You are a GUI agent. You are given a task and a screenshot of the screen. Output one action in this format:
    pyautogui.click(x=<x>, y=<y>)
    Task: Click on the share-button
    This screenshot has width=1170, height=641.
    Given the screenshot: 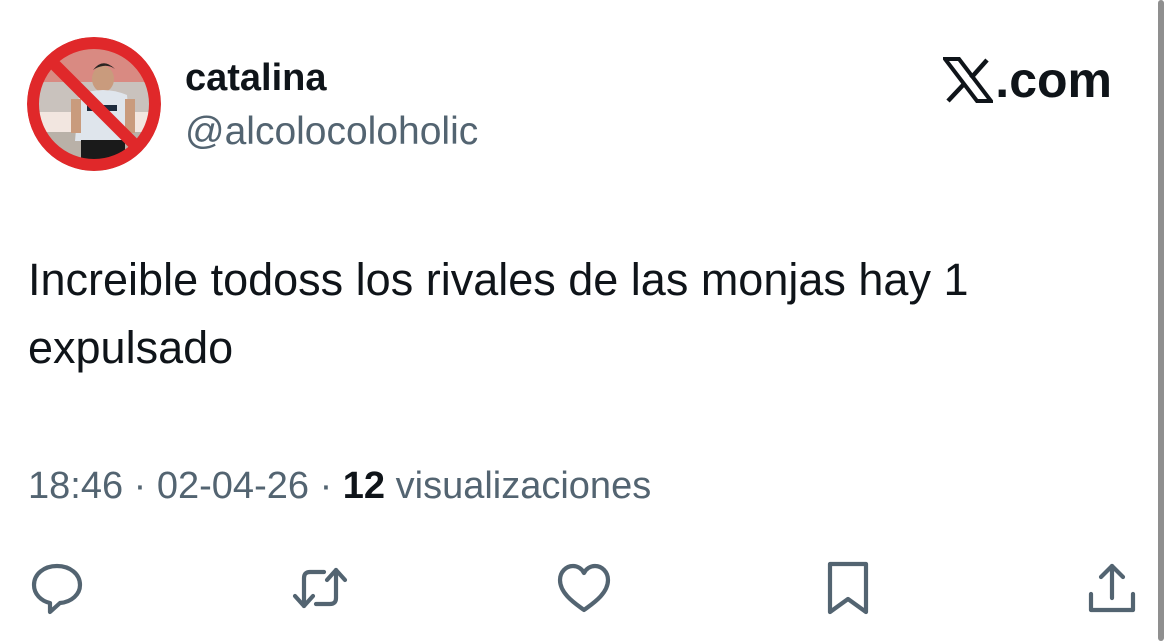 What is the action you would take?
    pyautogui.click(x=1112, y=588)
    